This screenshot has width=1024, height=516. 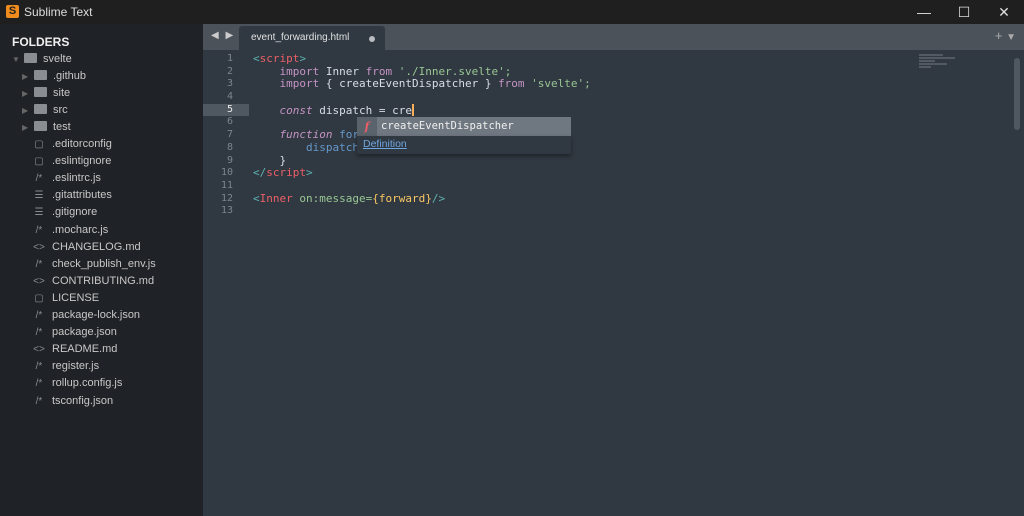 I want to click on file-item: ▢ .eslintignore, so click(x=70, y=161).